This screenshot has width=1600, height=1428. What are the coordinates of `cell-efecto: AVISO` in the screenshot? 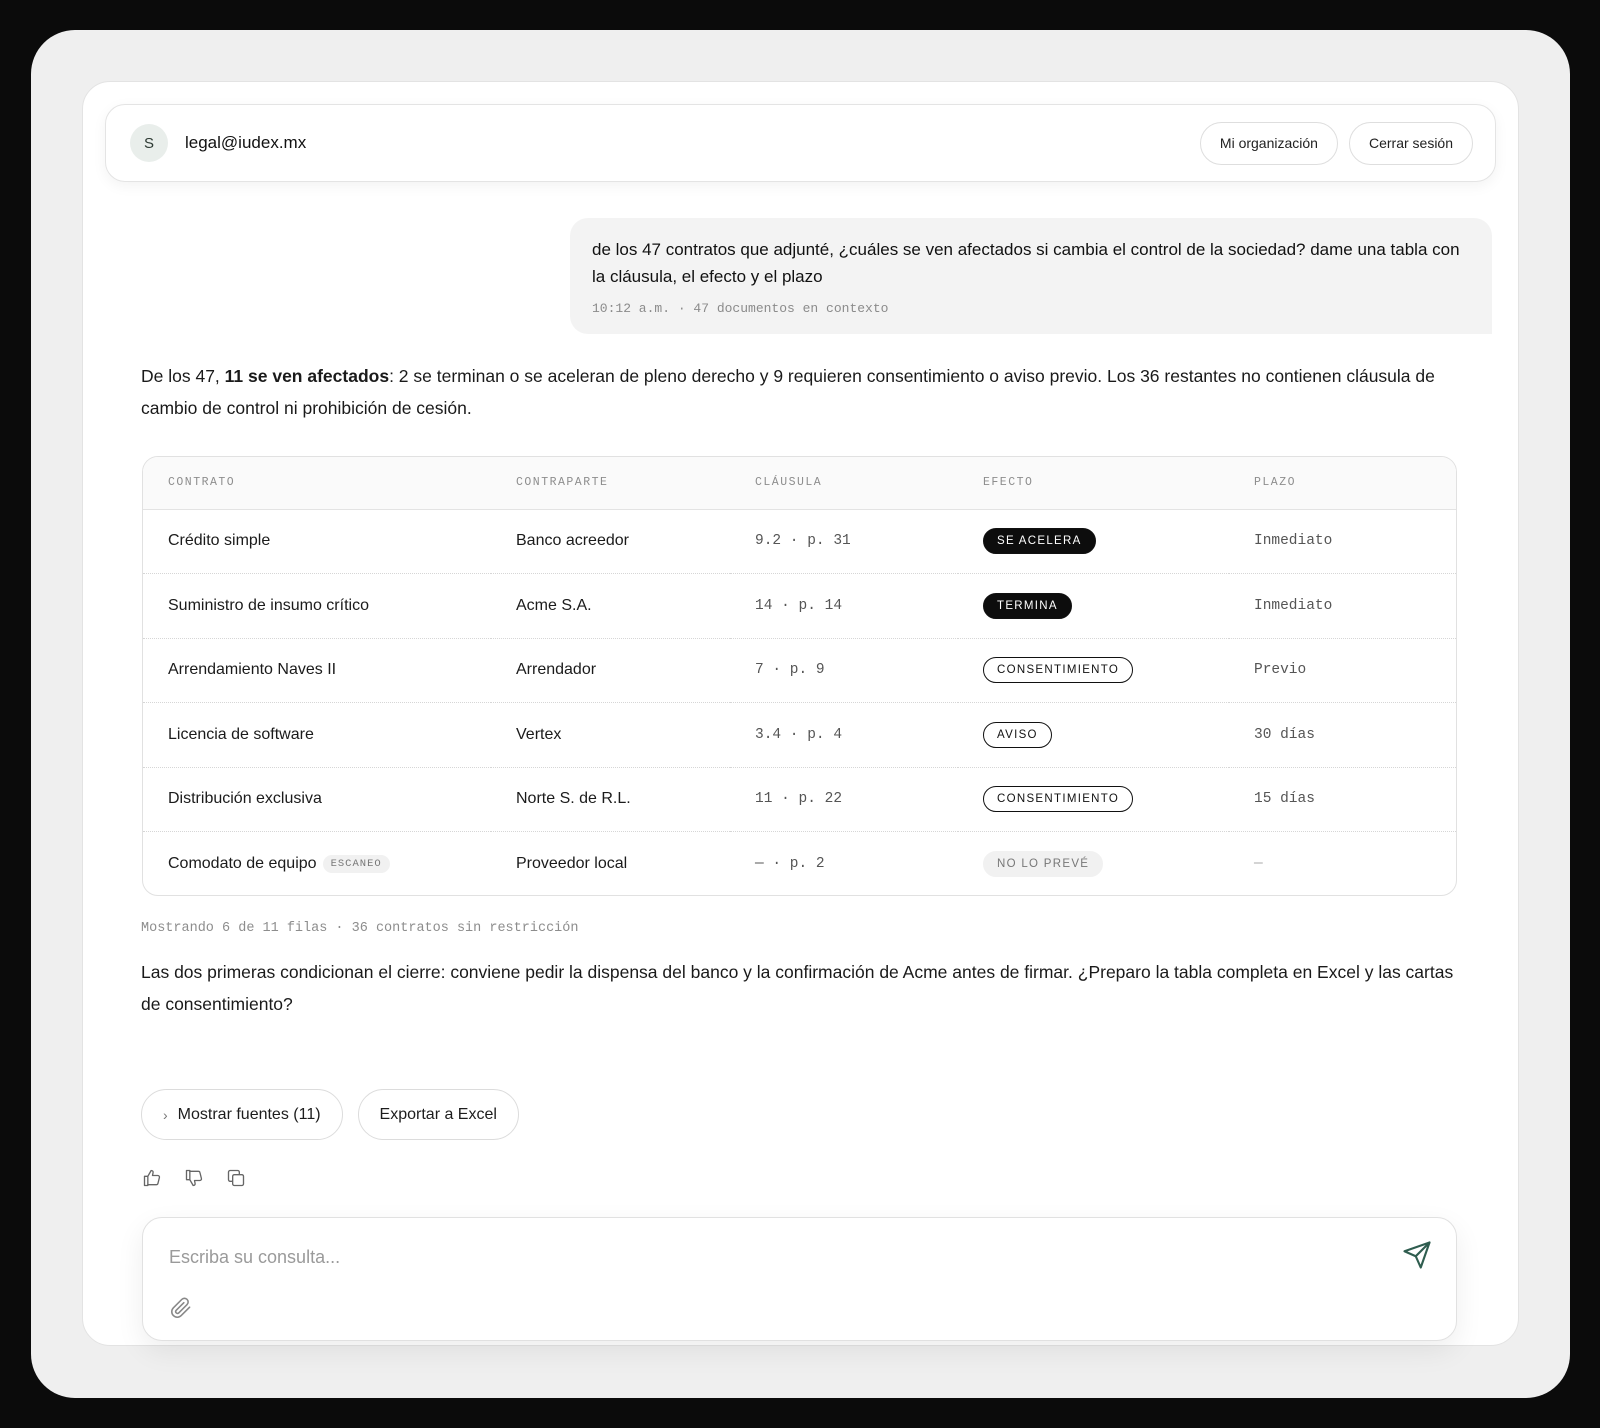 It's located at (1093, 735).